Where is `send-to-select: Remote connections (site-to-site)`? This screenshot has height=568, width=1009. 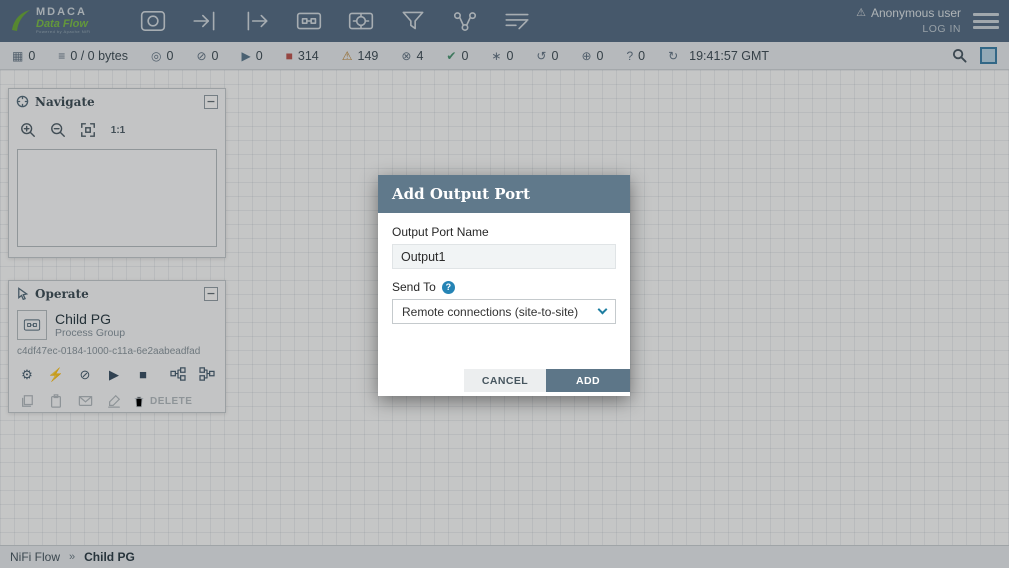
send-to-select: Remote connections (site-to-site) is located at coordinates (504, 311).